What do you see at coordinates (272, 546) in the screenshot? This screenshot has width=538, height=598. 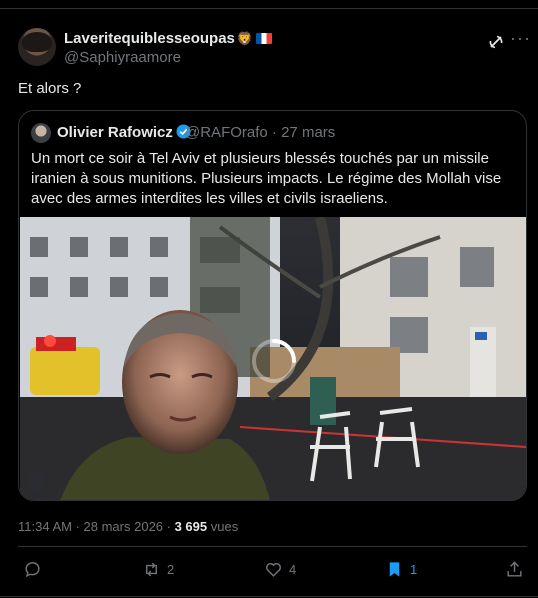 I see `divider` at bounding box center [272, 546].